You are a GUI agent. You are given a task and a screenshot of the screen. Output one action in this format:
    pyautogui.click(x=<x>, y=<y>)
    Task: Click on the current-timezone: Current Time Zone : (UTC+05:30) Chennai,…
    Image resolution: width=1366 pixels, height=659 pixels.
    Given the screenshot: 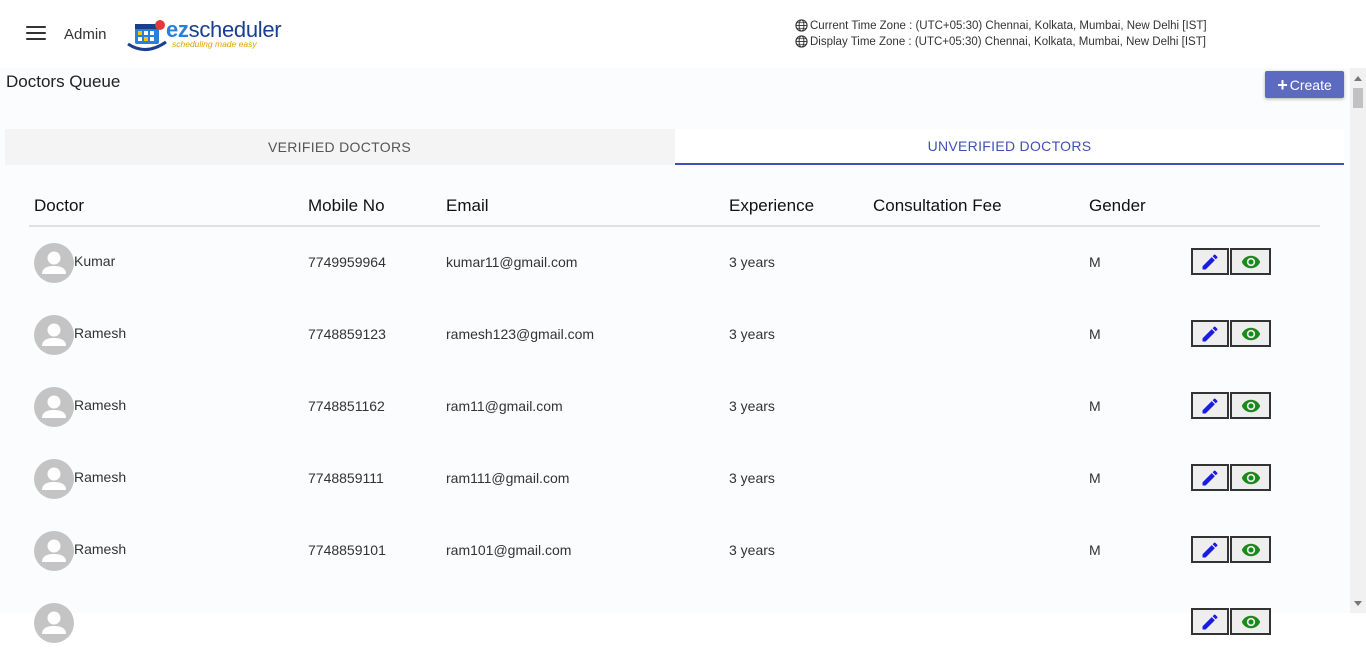 What is the action you would take?
    pyautogui.click(x=1001, y=25)
    